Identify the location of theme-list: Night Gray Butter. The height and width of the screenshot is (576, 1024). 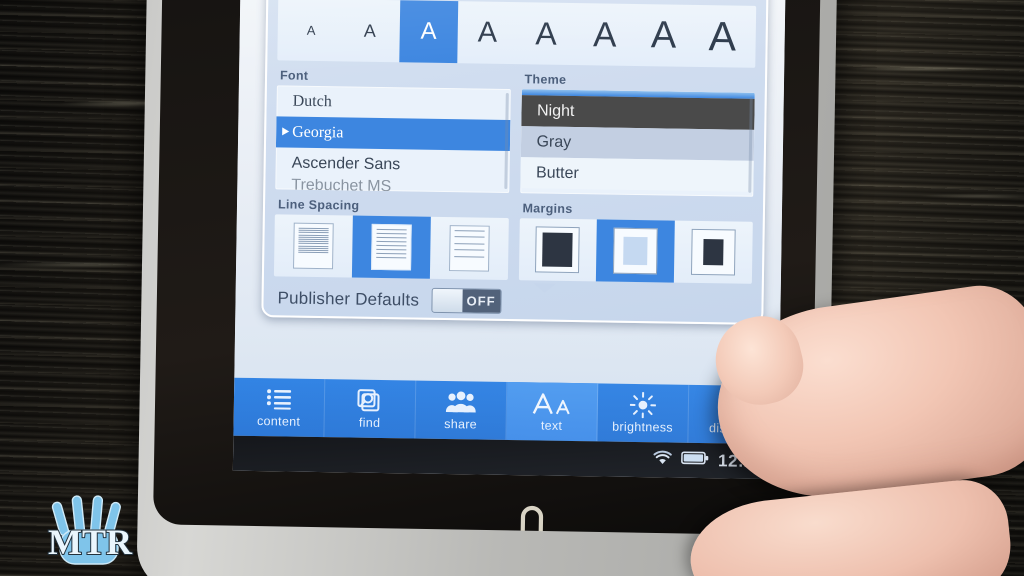
(637, 143).